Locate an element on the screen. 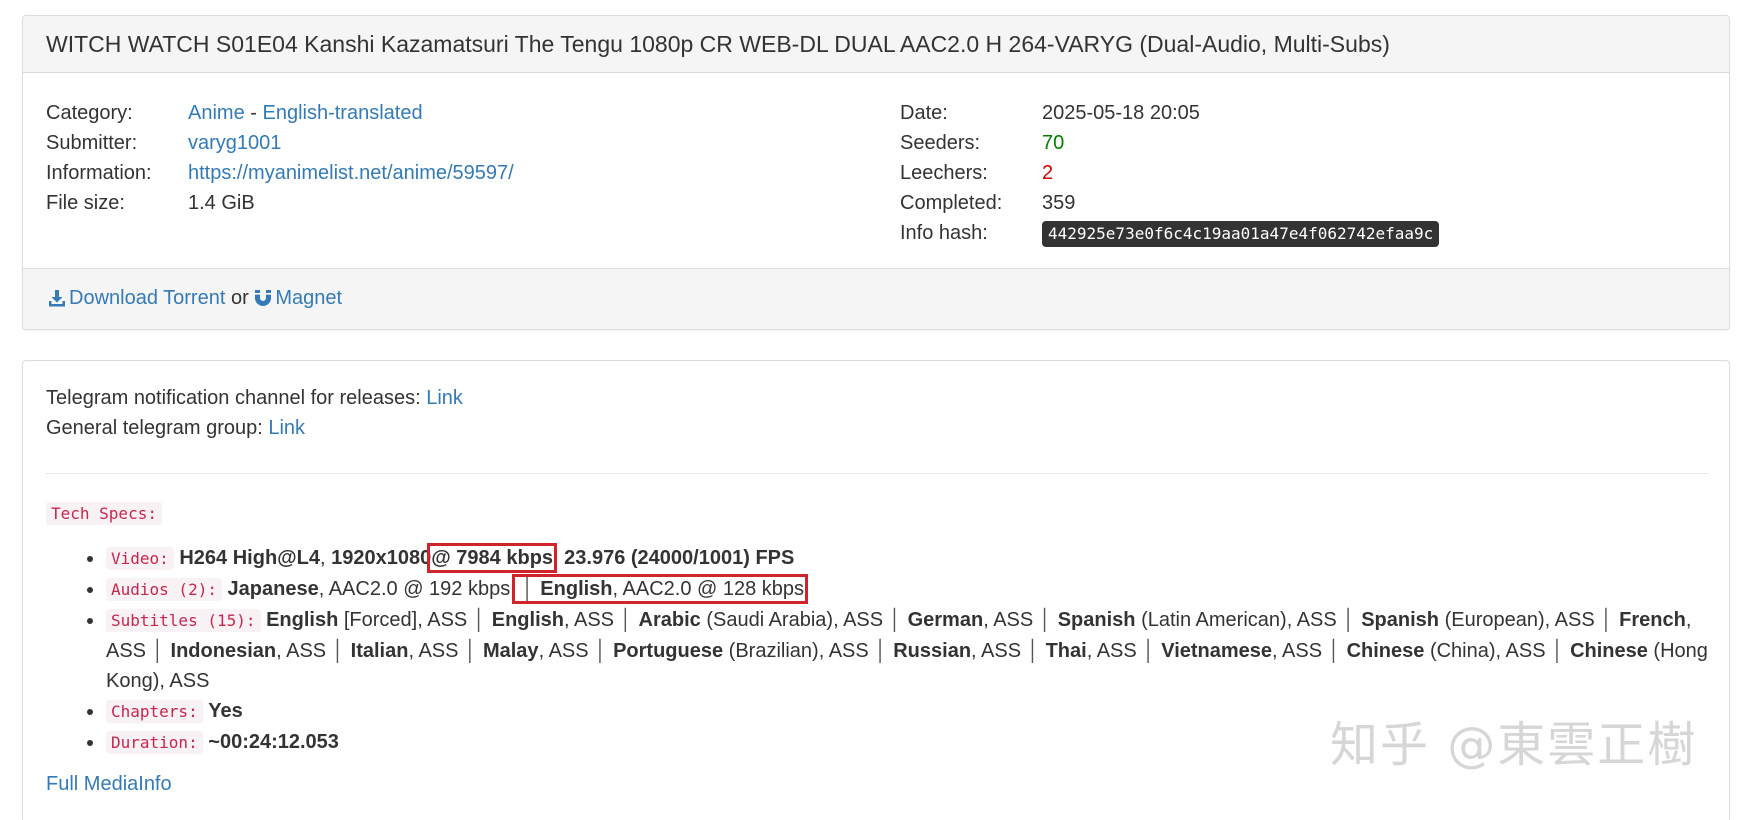 The width and height of the screenshot is (1752, 820). information-label: Information: is located at coordinates (99, 173).